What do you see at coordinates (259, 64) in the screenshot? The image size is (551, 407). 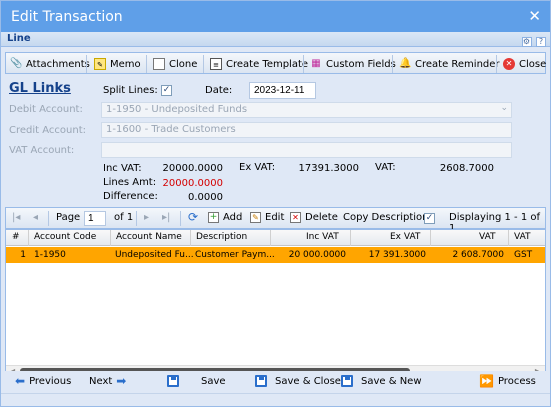 I see `create-template-button: ≡ Create Template` at bounding box center [259, 64].